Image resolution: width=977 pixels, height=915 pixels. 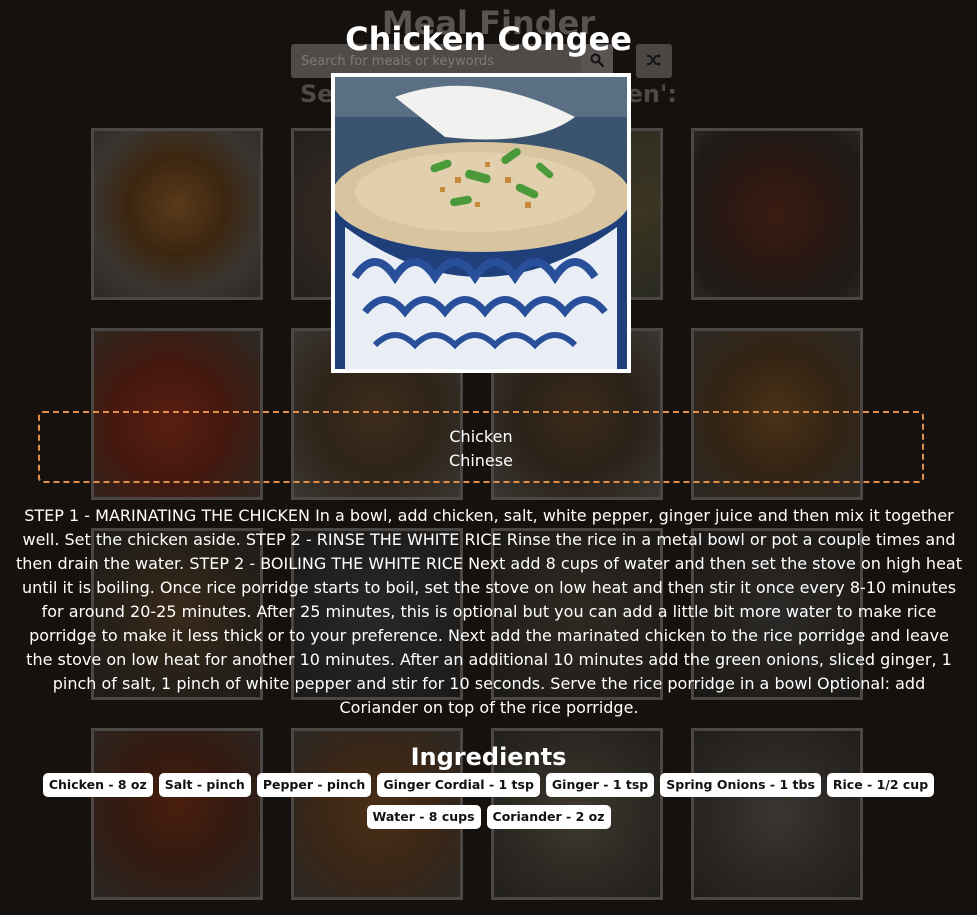 What do you see at coordinates (481, 223) in the screenshot?
I see `meal-image` at bounding box center [481, 223].